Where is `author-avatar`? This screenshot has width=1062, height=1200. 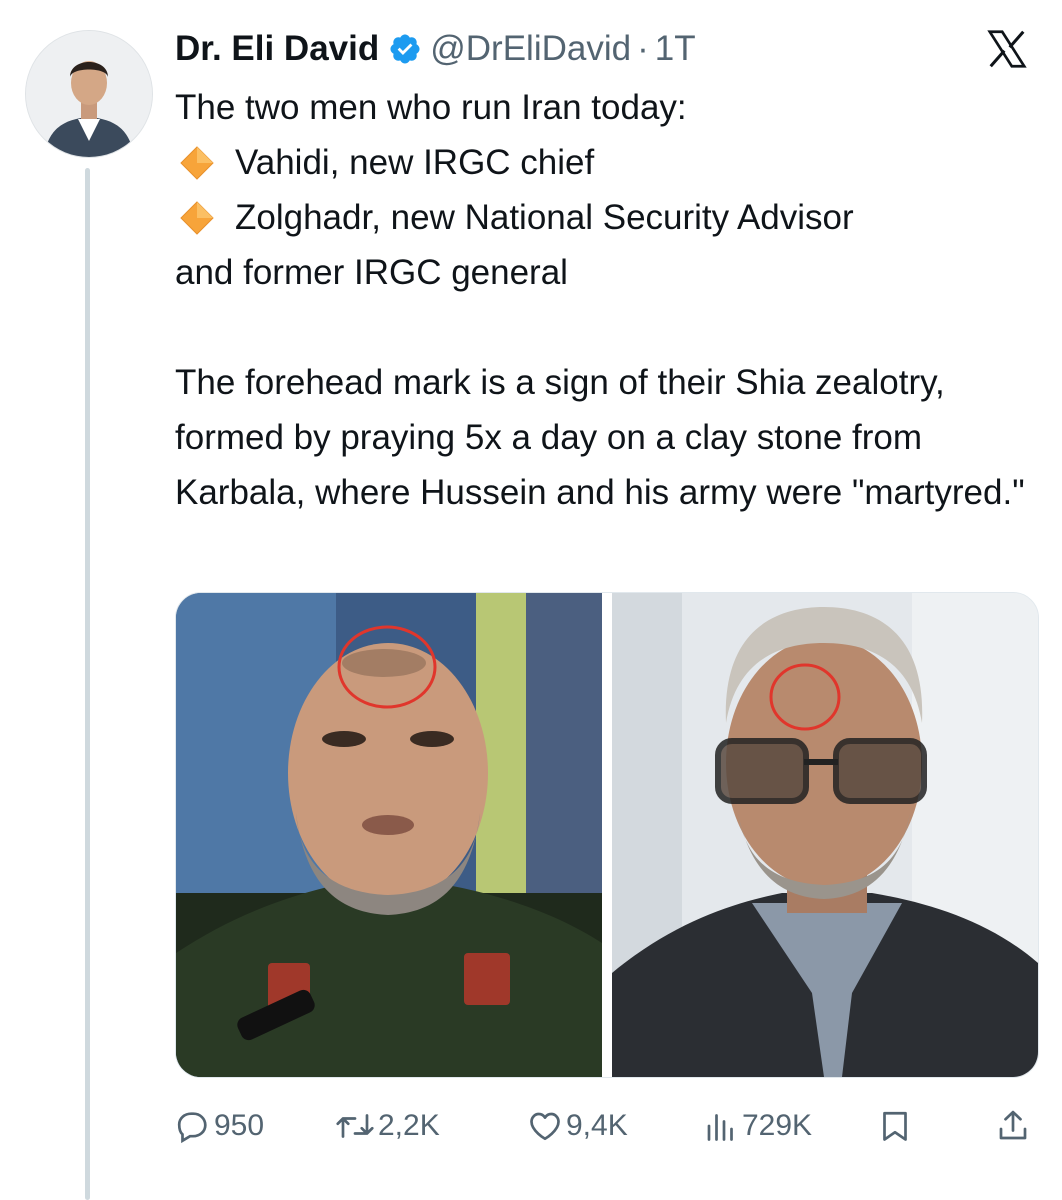
author-avatar is located at coordinates (89, 94).